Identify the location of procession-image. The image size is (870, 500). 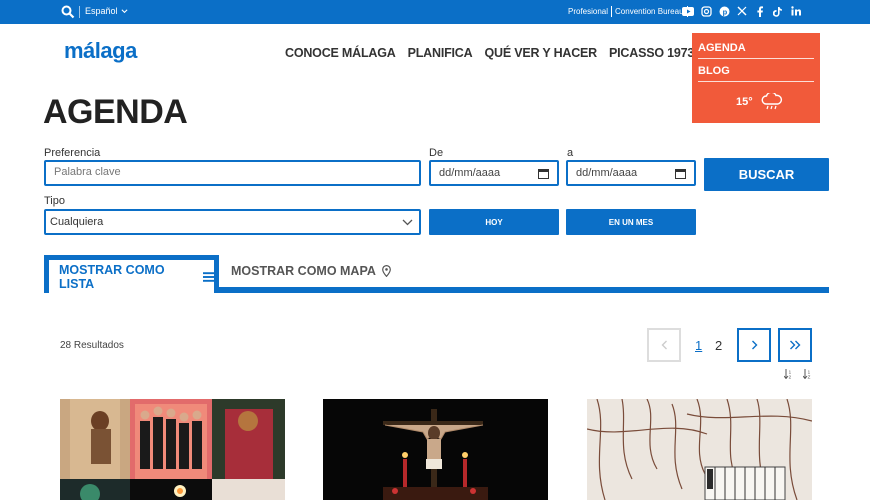
(435, 449).